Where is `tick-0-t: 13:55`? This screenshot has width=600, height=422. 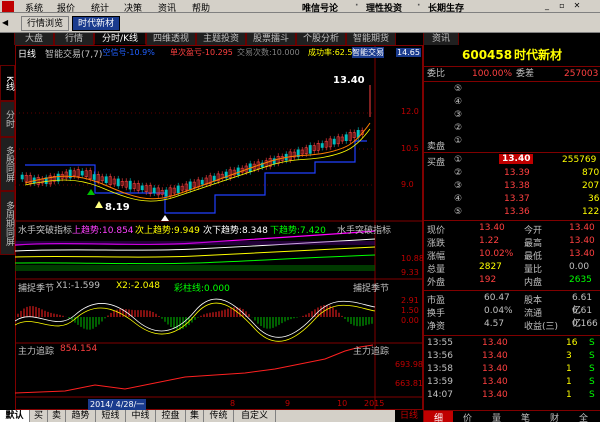 tick-0-t: 13:55 is located at coordinates (440, 343).